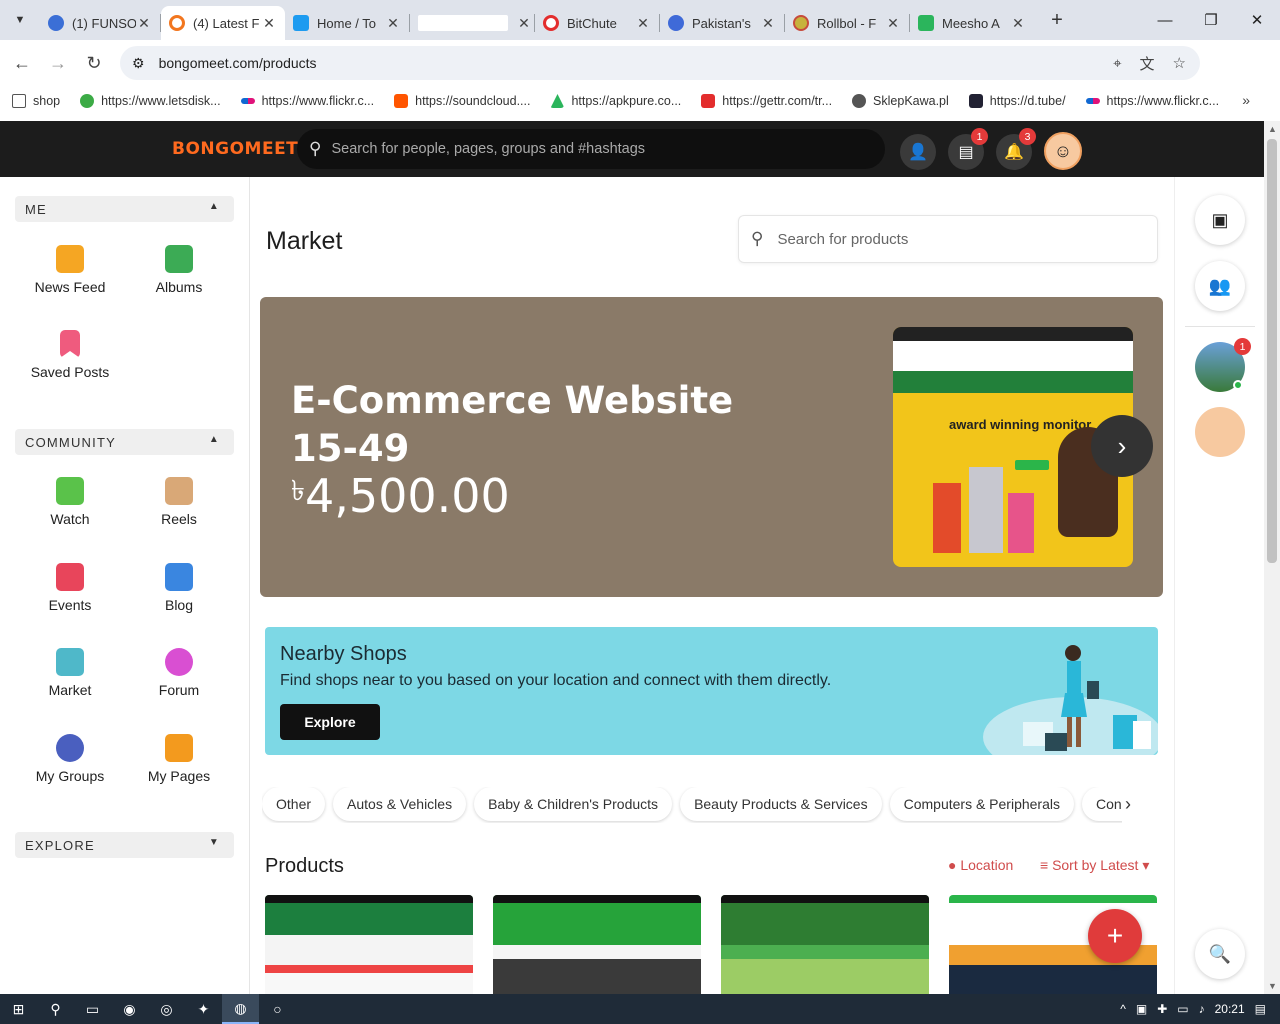 This screenshot has height=1024, width=1280. What do you see at coordinates (968, 149) in the screenshot?
I see `messages-button: ▤ 1` at bounding box center [968, 149].